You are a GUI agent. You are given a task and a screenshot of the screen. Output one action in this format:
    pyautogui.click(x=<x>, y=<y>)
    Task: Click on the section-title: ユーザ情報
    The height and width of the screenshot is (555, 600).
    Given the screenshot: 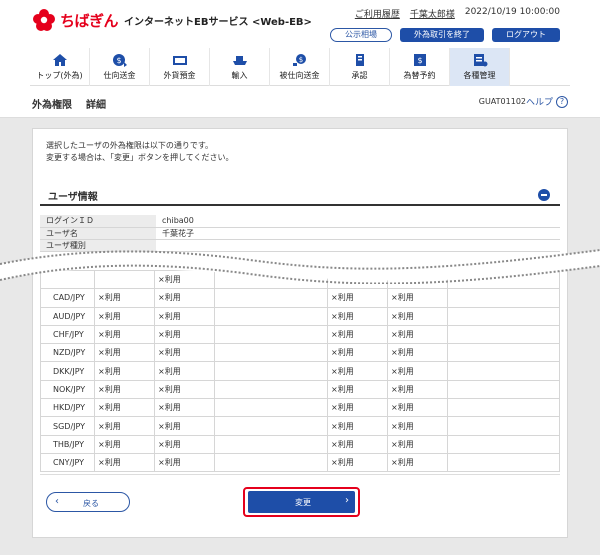 What is the action you would take?
    pyautogui.click(x=73, y=197)
    